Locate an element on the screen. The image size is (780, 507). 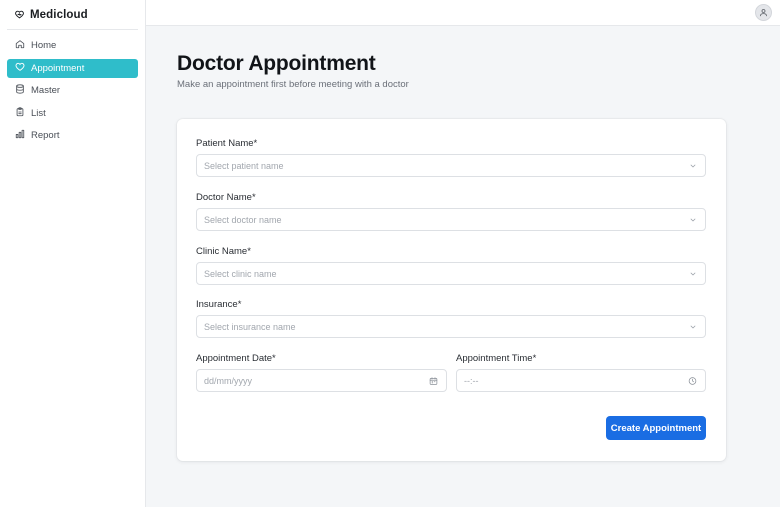
insurance-placeholder: Select insurance name is located at coordinates (250, 326).